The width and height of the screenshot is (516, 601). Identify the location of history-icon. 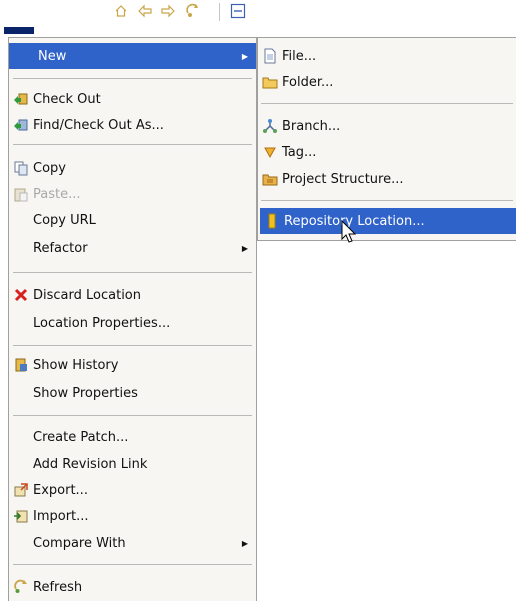
(21, 365).